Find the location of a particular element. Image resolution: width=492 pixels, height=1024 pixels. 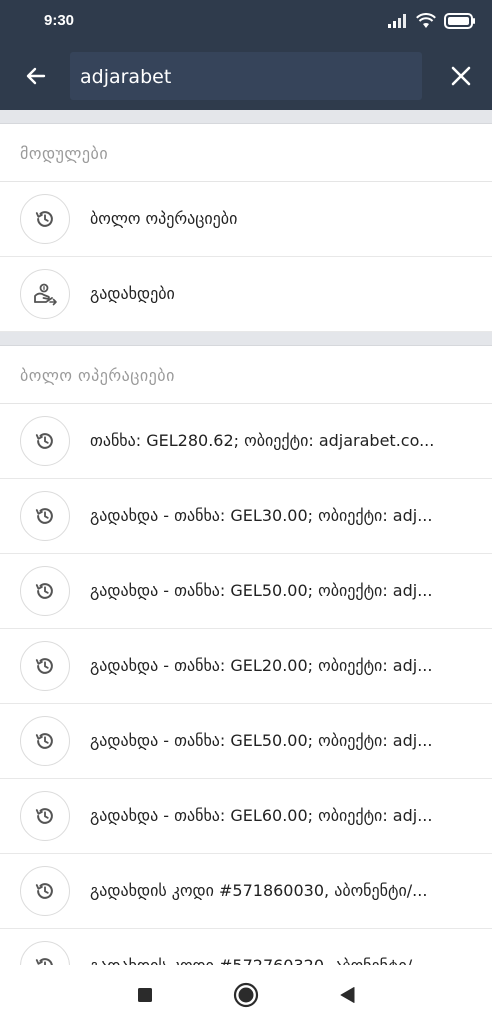

back-nav-button is located at coordinates (348, 995).